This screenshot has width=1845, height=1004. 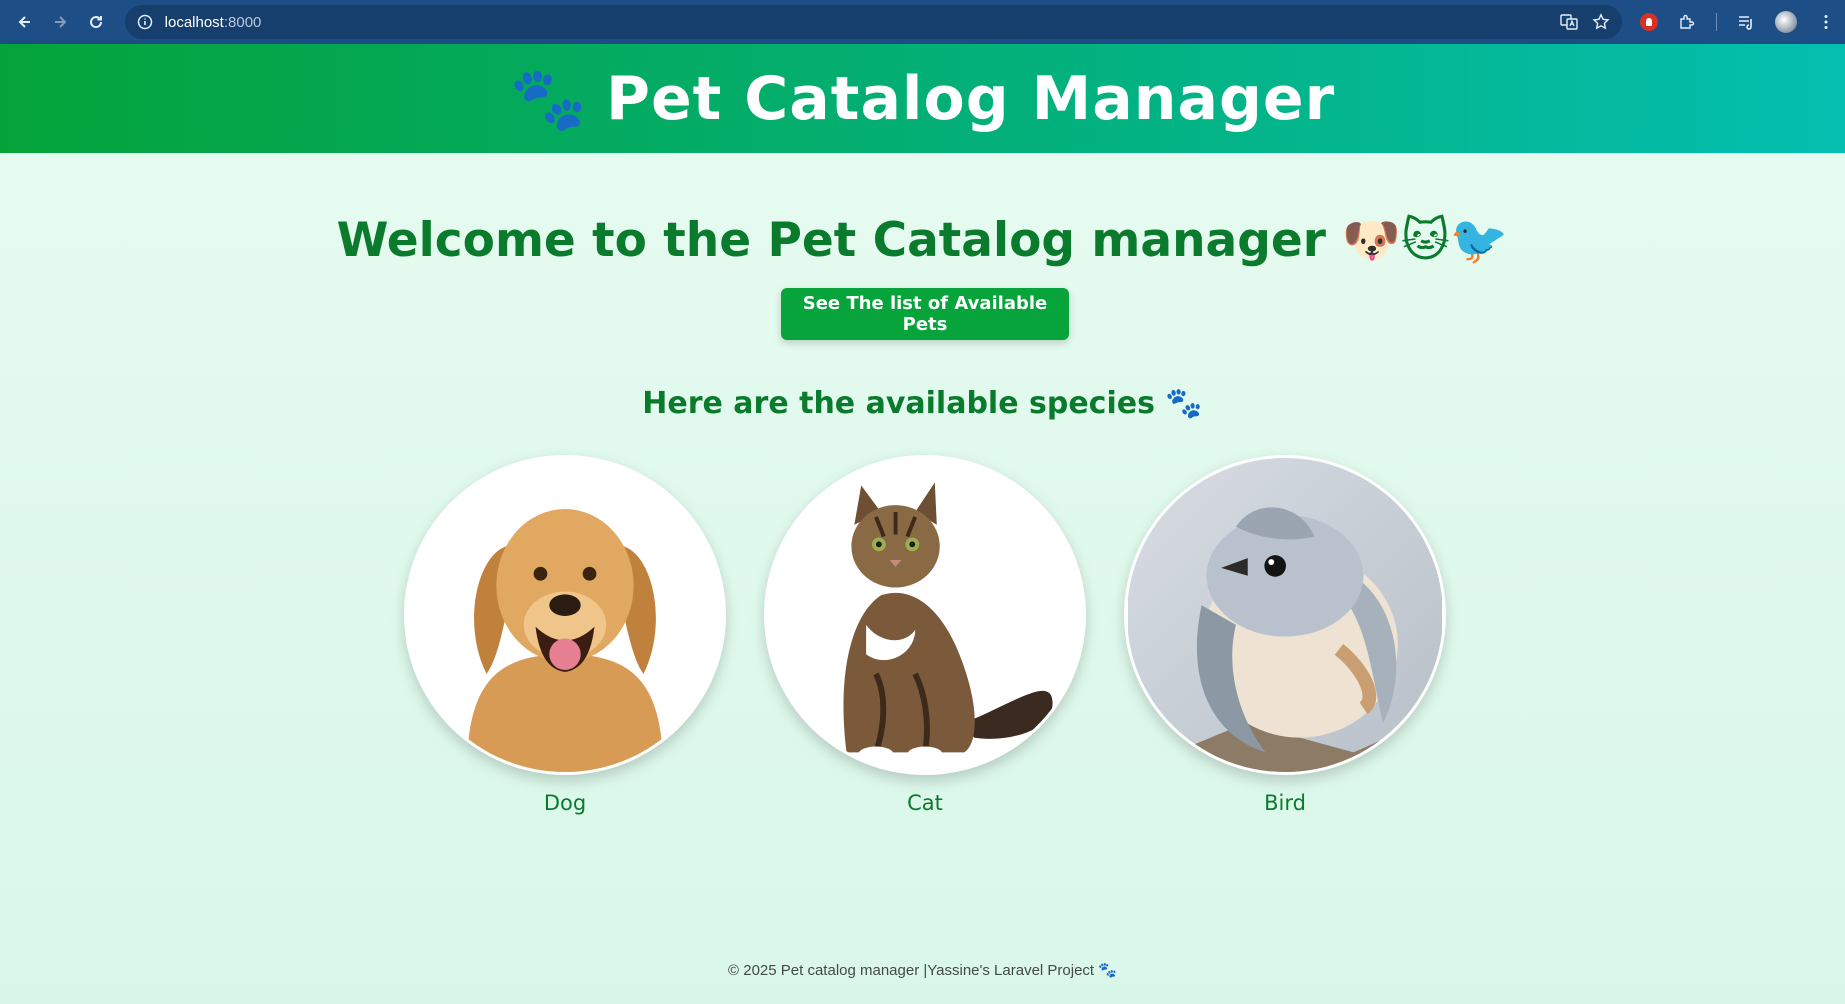 What do you see at coordinates (898, 403) in the screenshot?
I see `species-heading-text: Here are the available species` at bounding box center [898, 403].